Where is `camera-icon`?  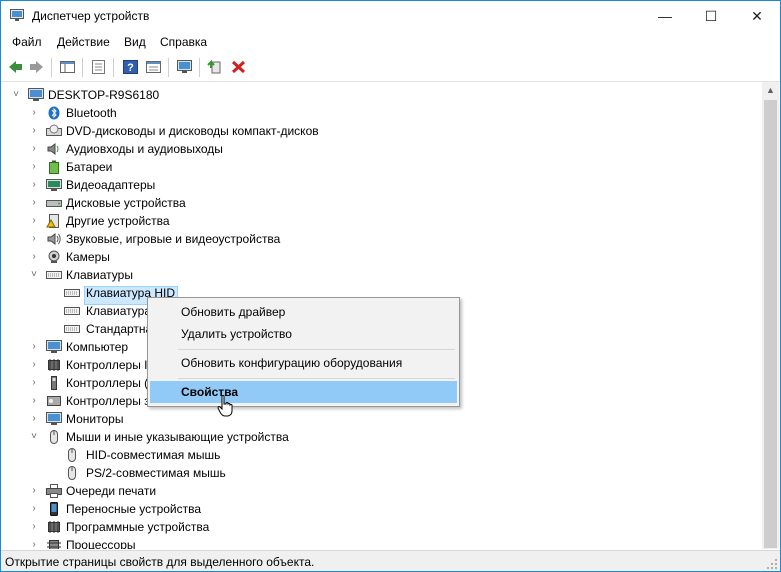 camera-icon is located at coordinates (54, 256).